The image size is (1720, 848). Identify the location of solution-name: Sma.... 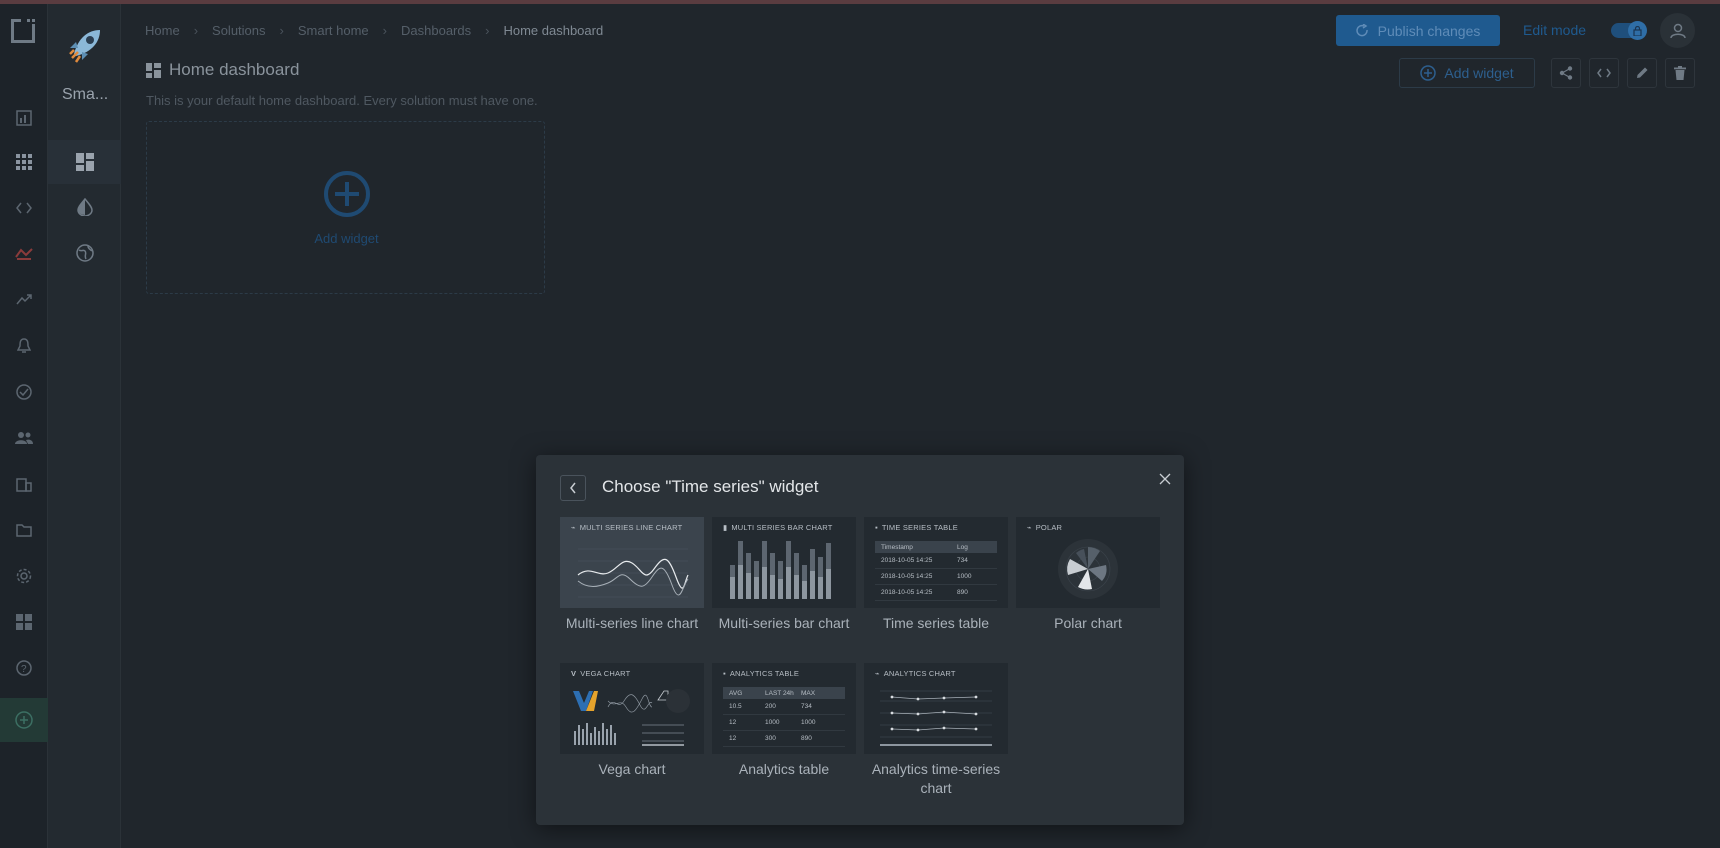
(85, 94).